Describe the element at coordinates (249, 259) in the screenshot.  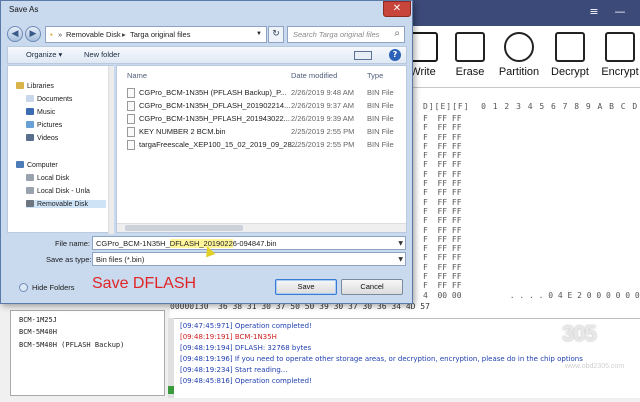
I see `save-type-select: Bin files (*.bin) ▼` at that location.